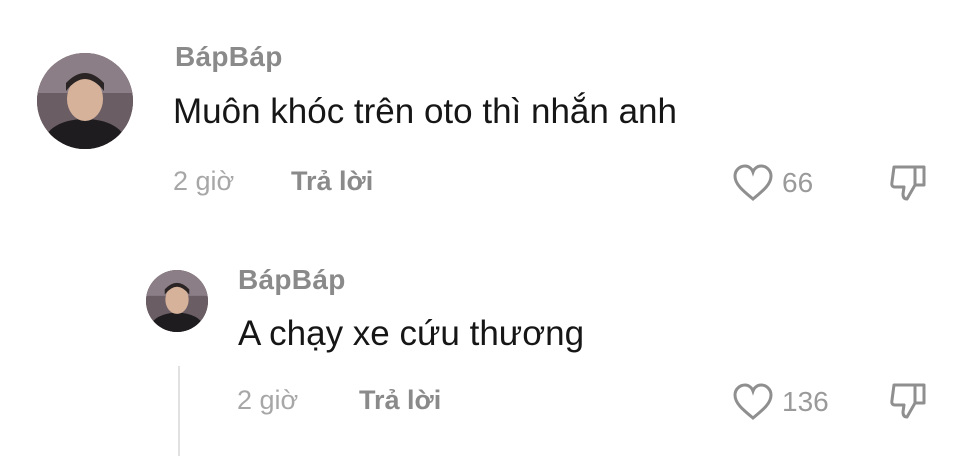 This screenshot has width=968, height=459. Describe the element at coordinates (805, 401) in the screenshot. I see `like-count: 136` at that location.